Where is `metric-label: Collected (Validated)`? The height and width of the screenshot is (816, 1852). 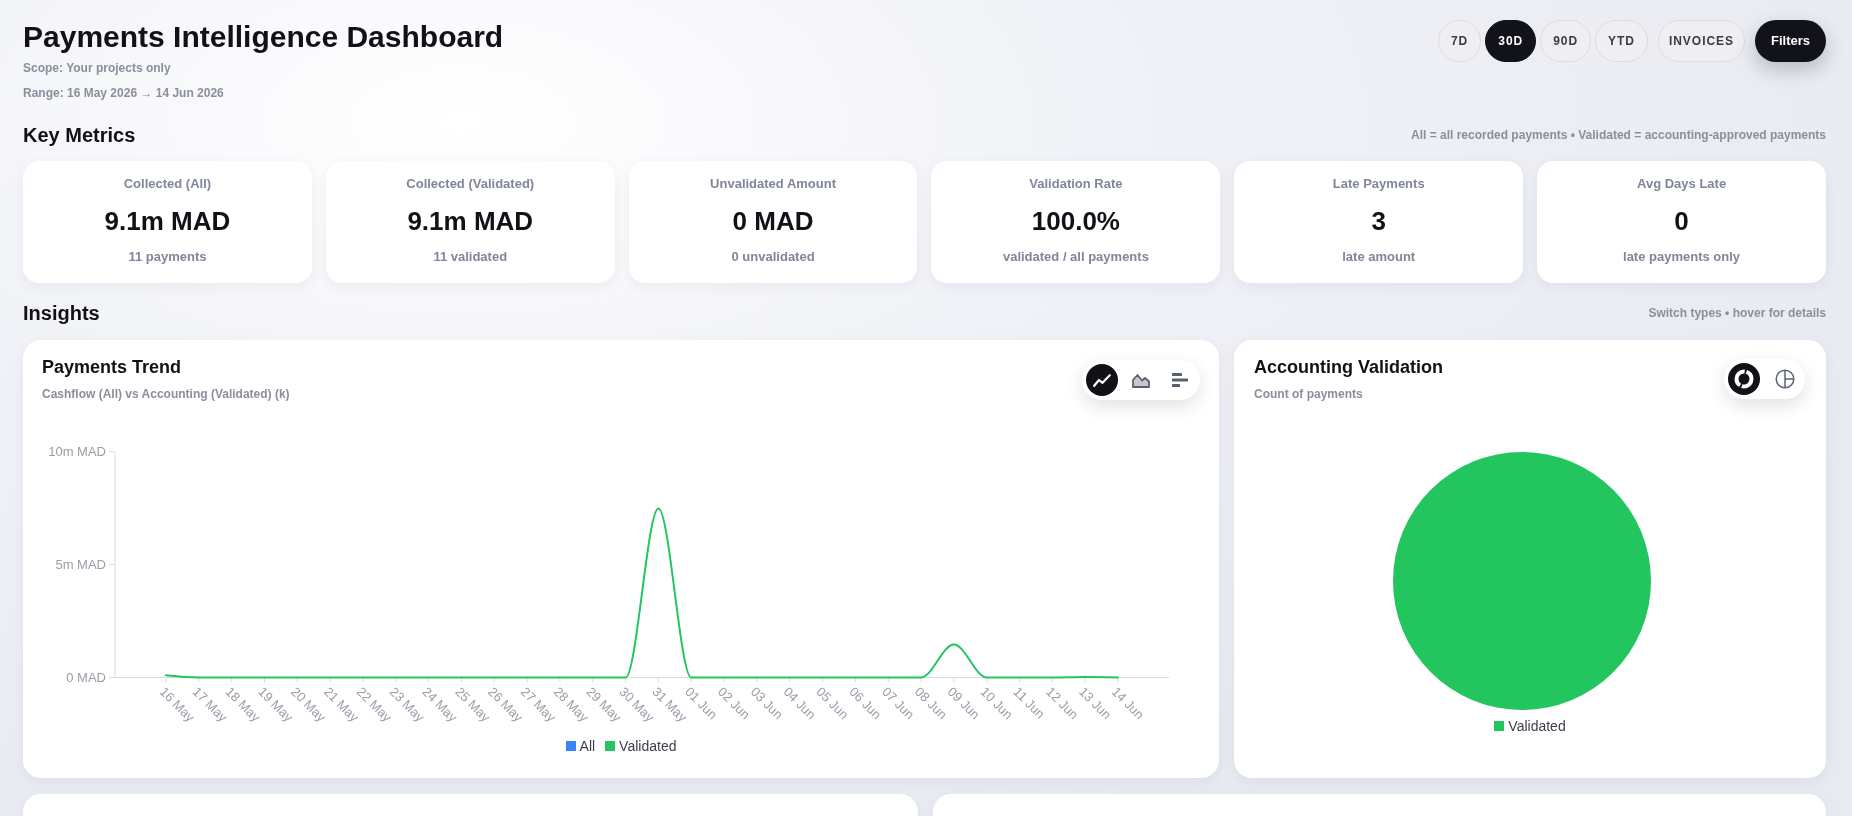 metric-label: Collected (Validated) is located at coordinates (470, 184).